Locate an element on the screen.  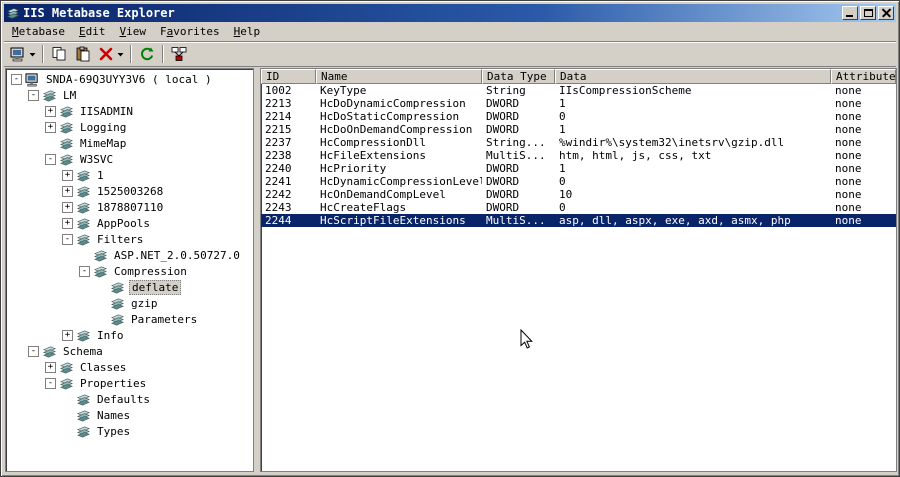
cell-id: 2213 is located at coordinates (278, 103).